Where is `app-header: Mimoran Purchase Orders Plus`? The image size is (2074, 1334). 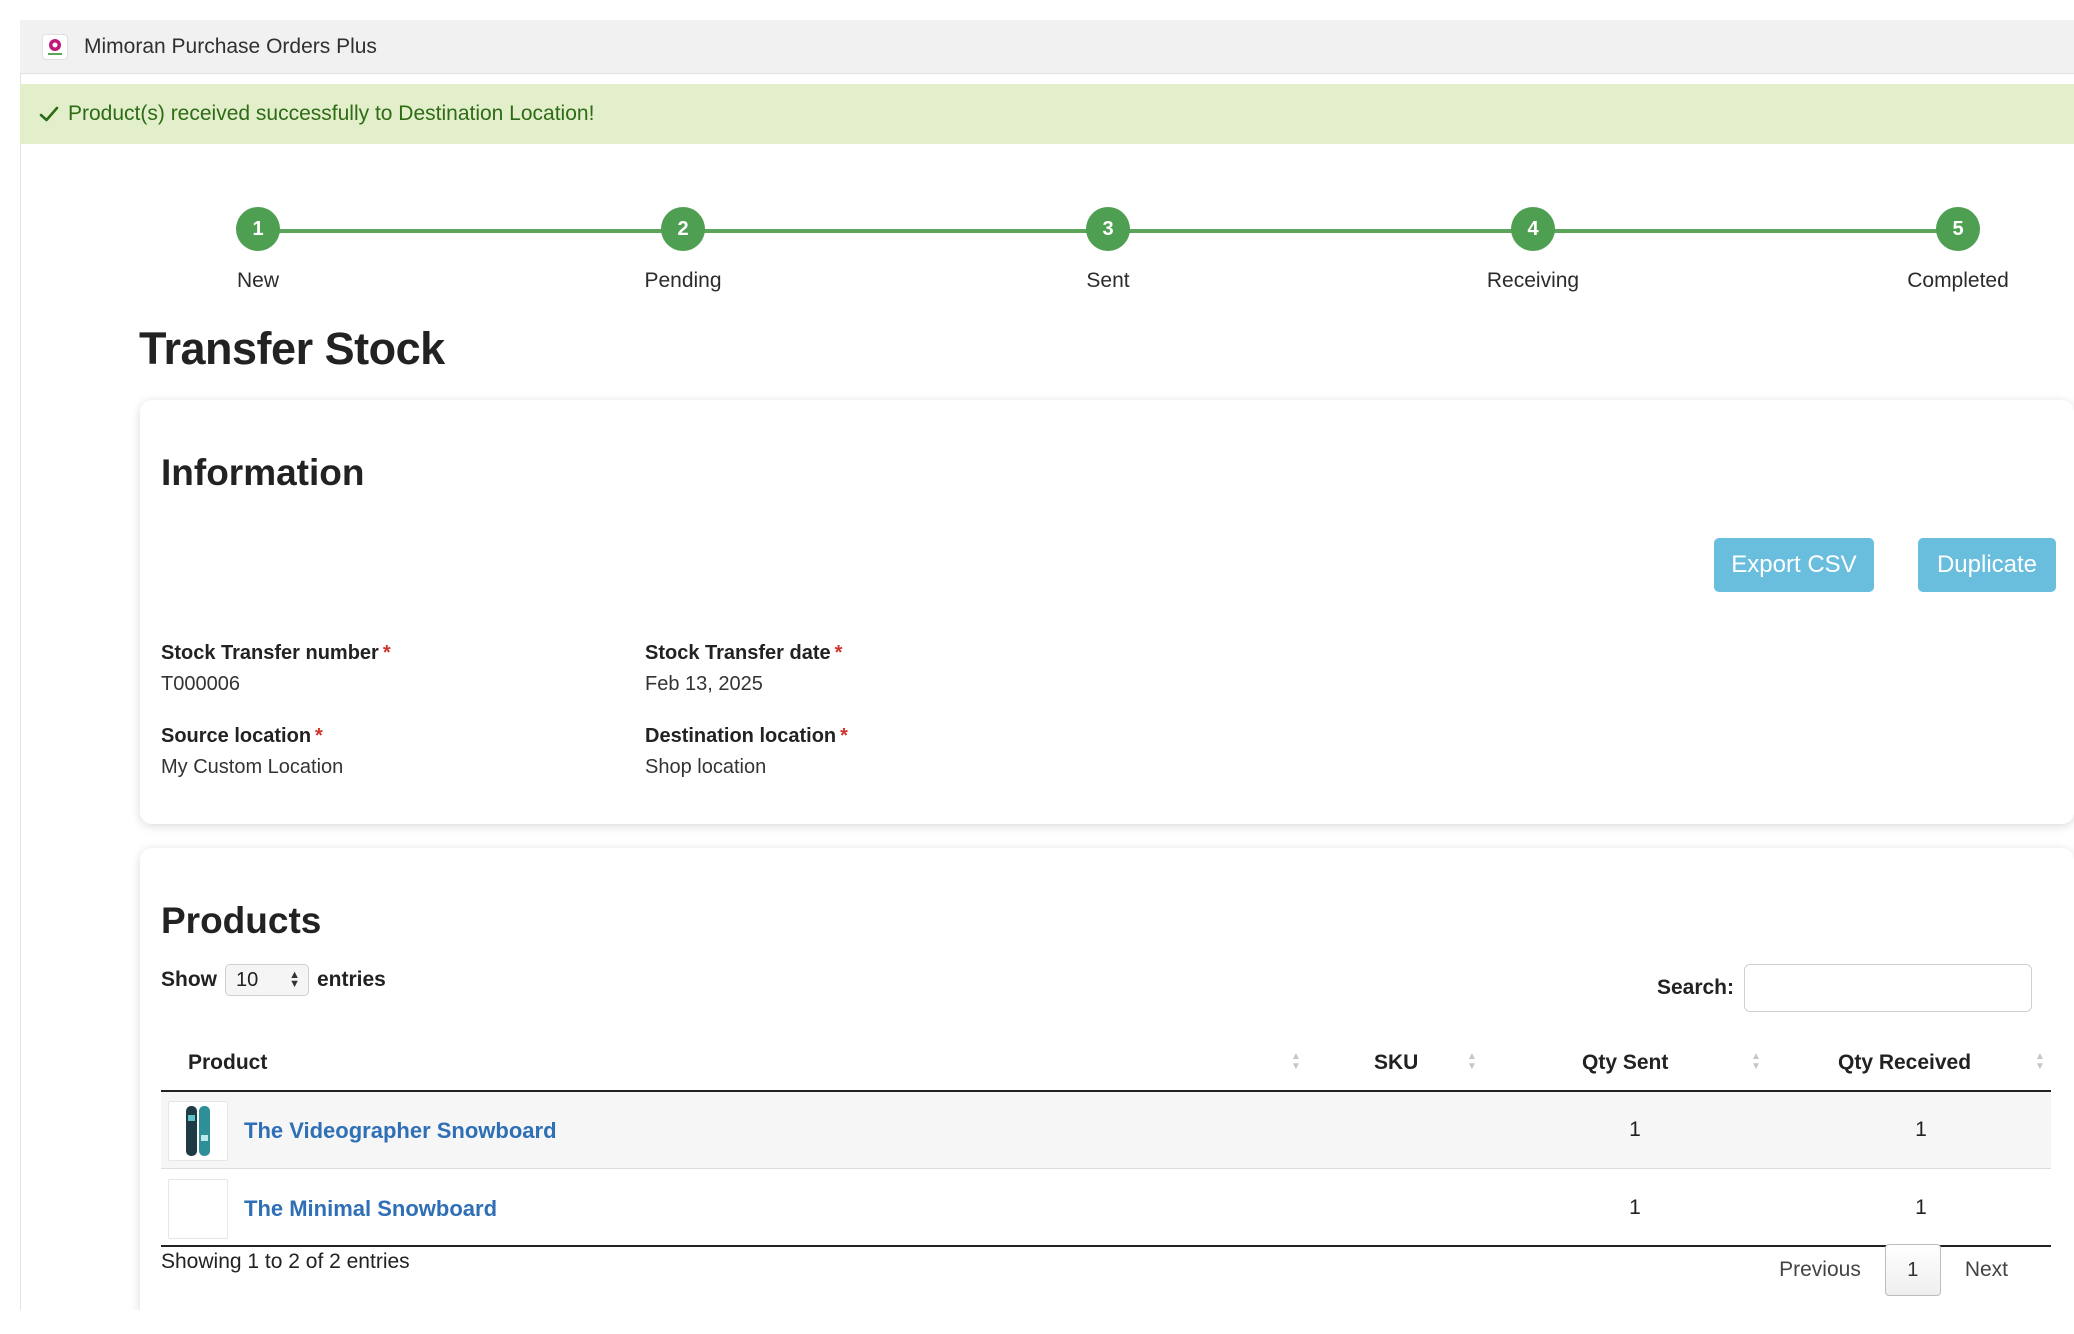
app-header: Mimoran Purchase Orders Plus is located at coordinates (1047, 47).